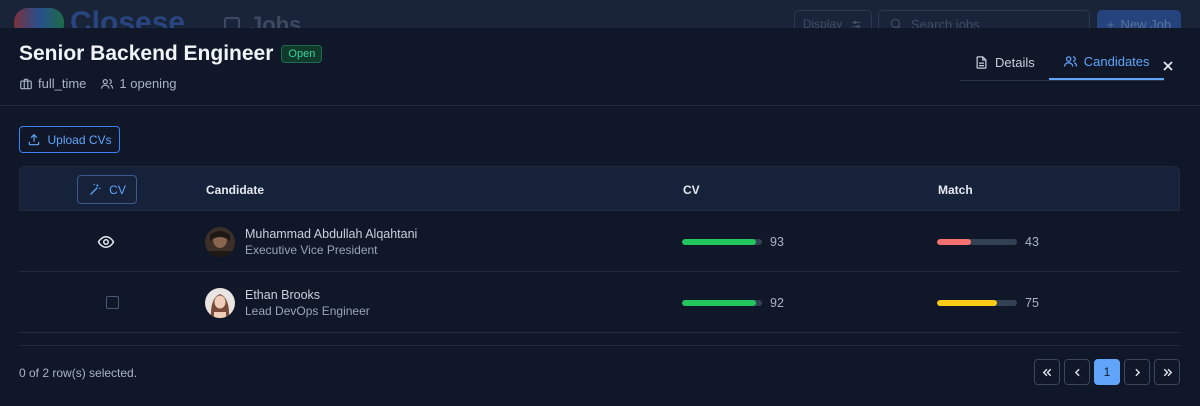 Image resolution: width=1200 pixels, height=406 pixels. Describe the element at coordinates (79, 139) in the screenshot. I see `upload-label: Upload CVs` at that location.